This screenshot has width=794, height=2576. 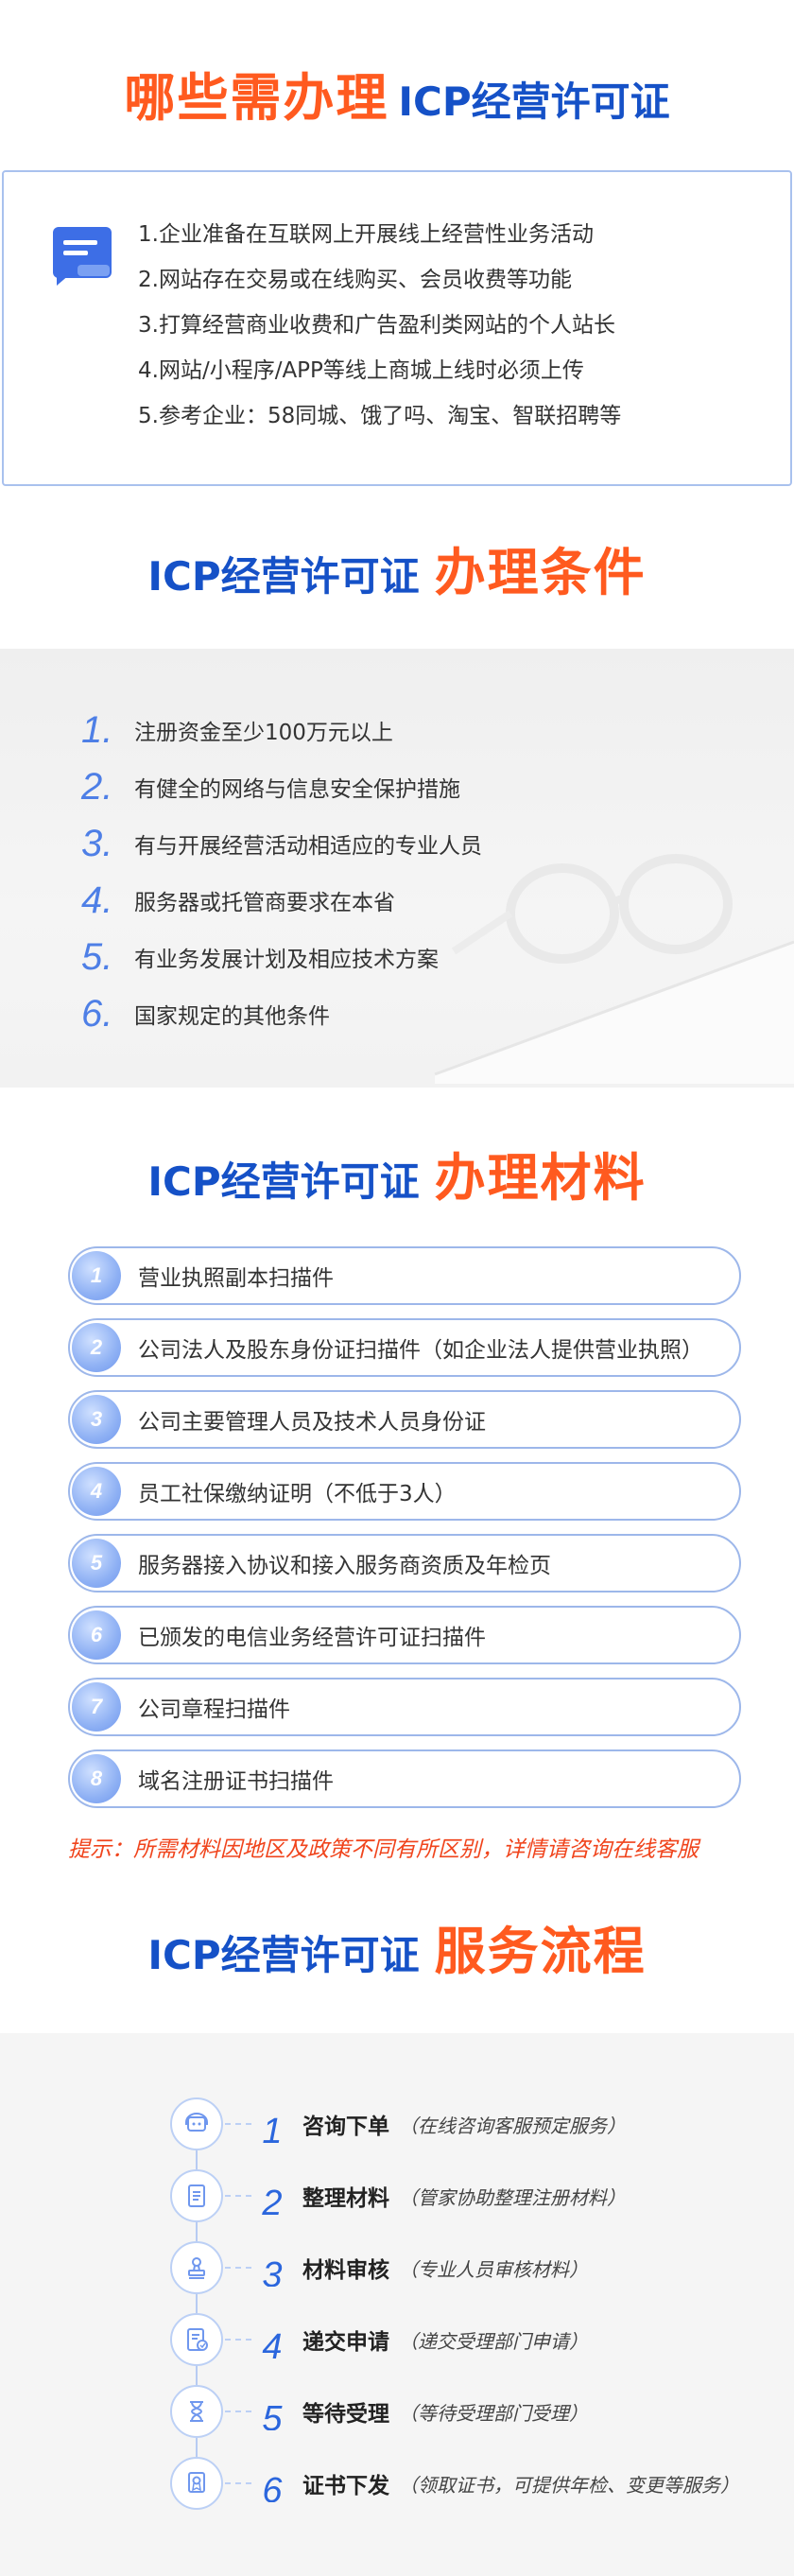 I want to click on list-item: 3.打算经营商业收费和广告盈利类网站的个人站长, so click(x=376, y=325).